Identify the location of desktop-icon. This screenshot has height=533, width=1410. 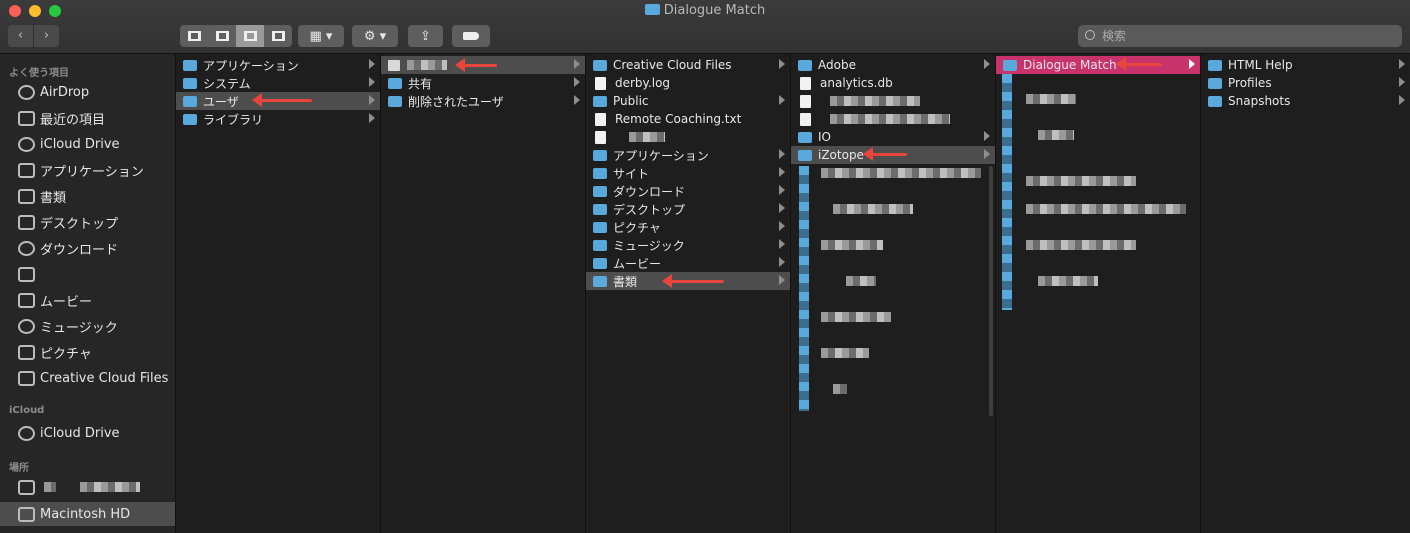
(26, 222).